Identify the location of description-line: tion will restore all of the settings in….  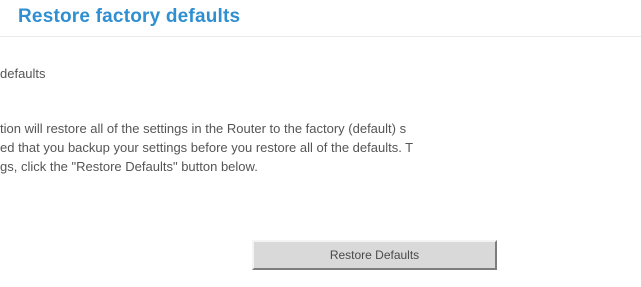
(203, 128).